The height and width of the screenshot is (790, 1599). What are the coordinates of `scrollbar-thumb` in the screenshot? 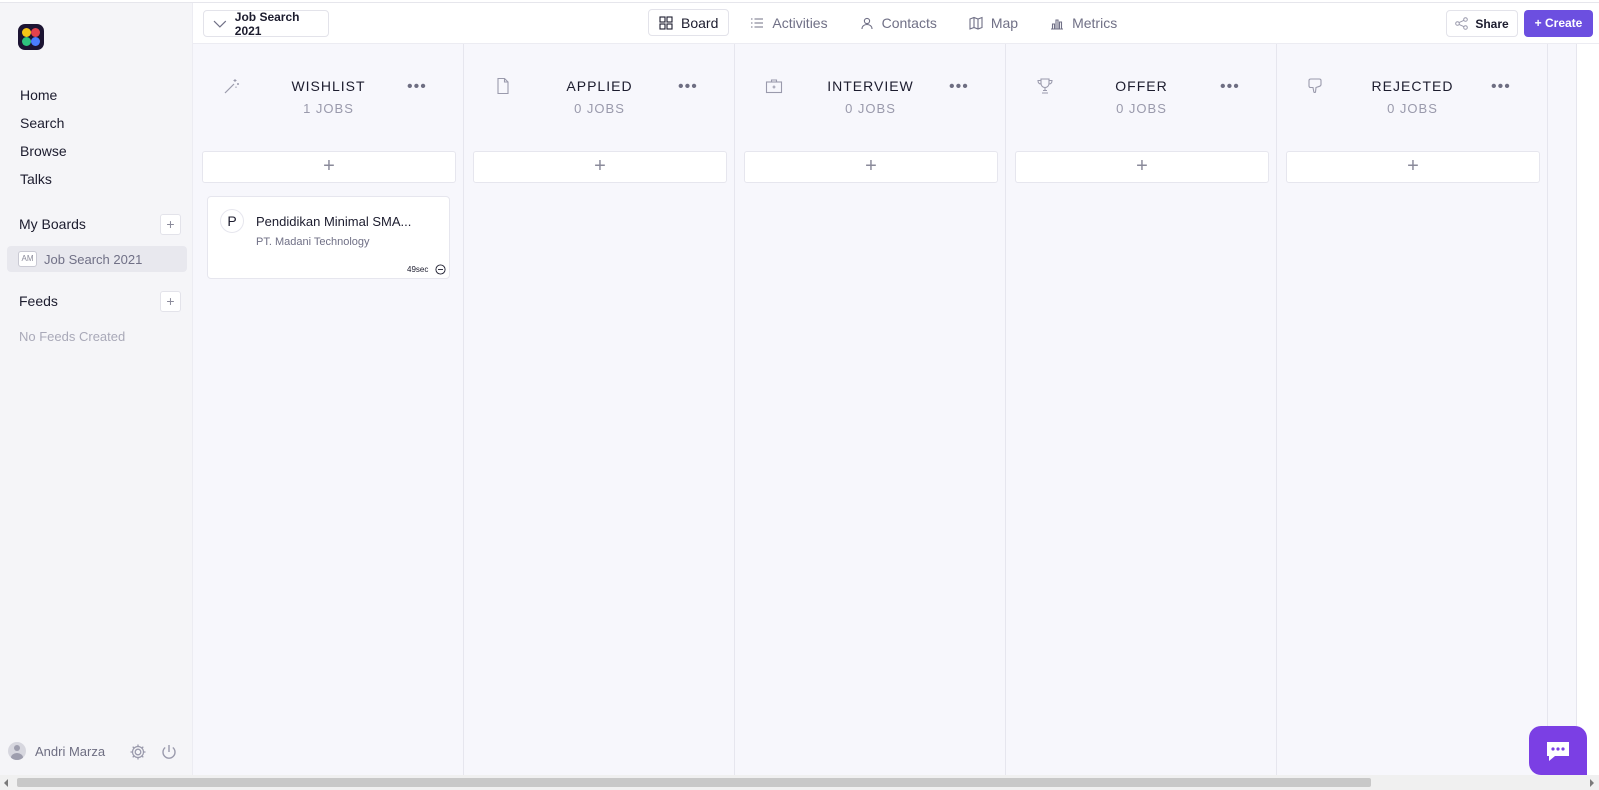 It's located at (694, 782).